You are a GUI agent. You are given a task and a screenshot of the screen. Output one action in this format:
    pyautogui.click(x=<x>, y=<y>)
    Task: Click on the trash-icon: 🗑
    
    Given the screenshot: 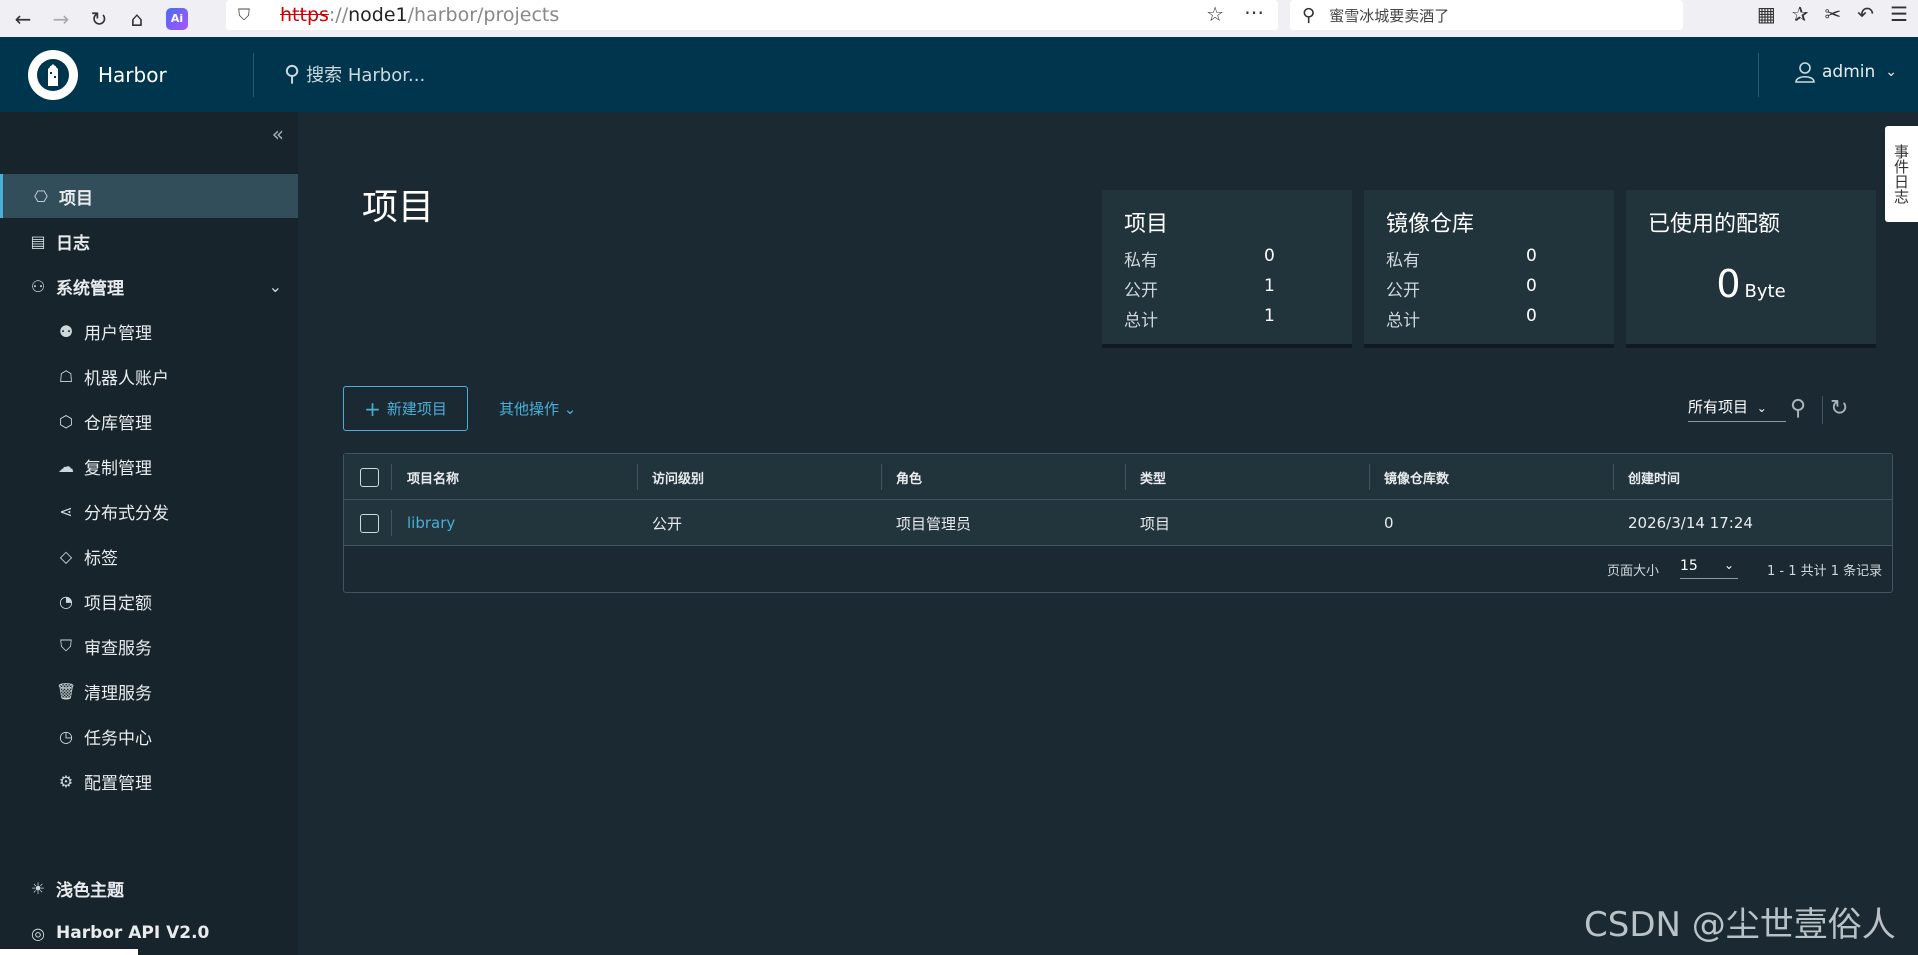 What is the action you would take?
    pyautogui.click(x=66, y=691)
    